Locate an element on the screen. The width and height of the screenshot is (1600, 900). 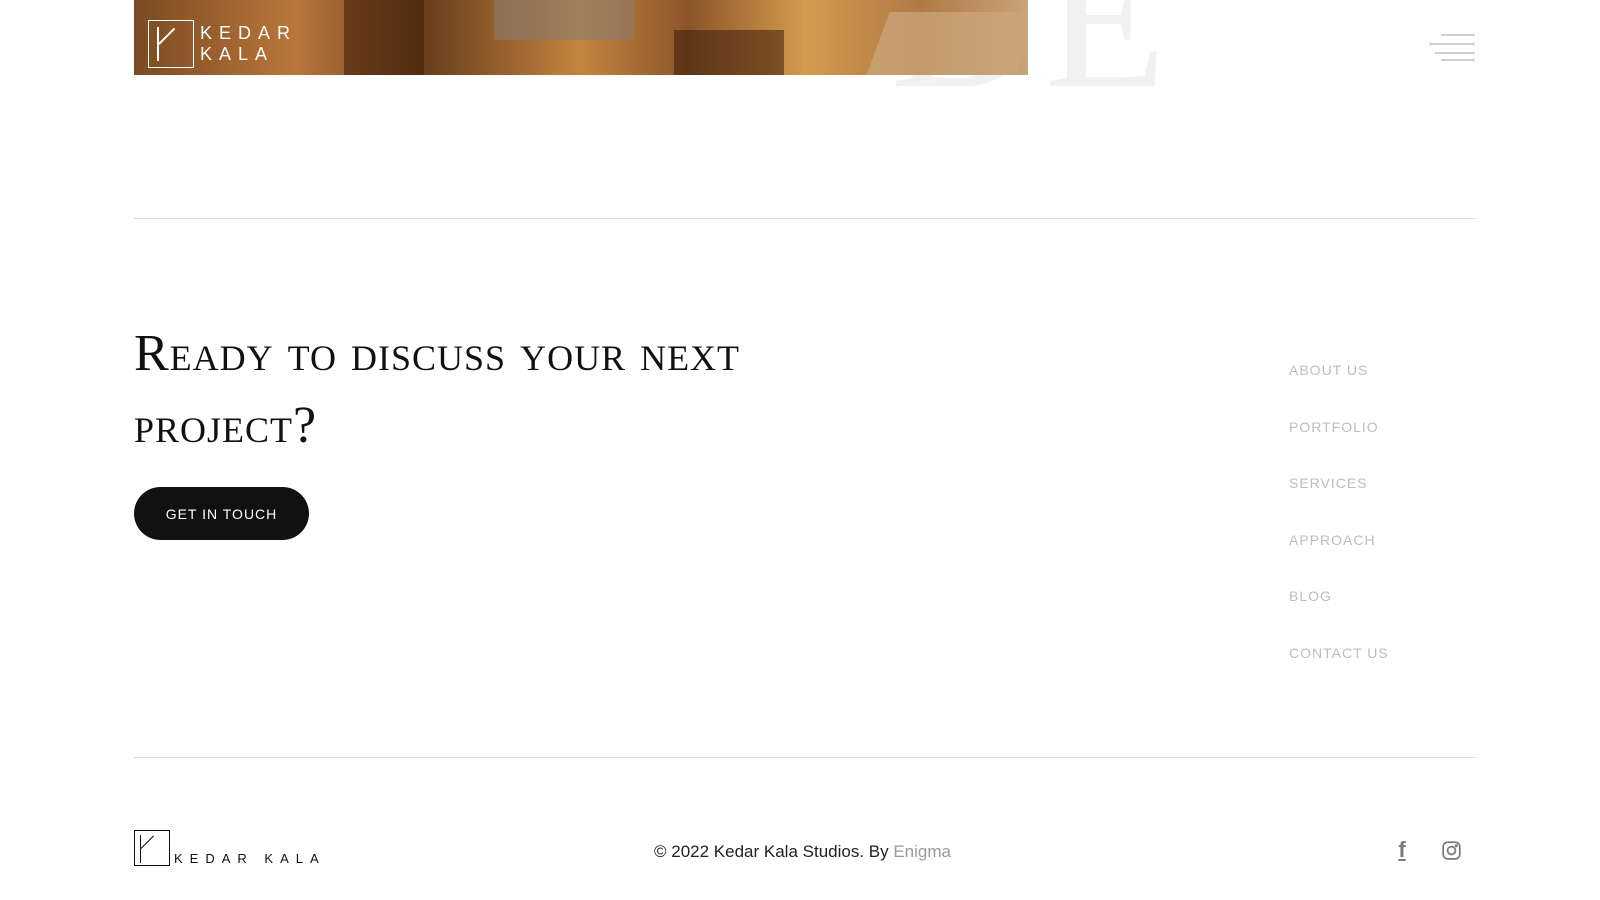
logo-line-2: KALA is located at coordinates (237, 54).